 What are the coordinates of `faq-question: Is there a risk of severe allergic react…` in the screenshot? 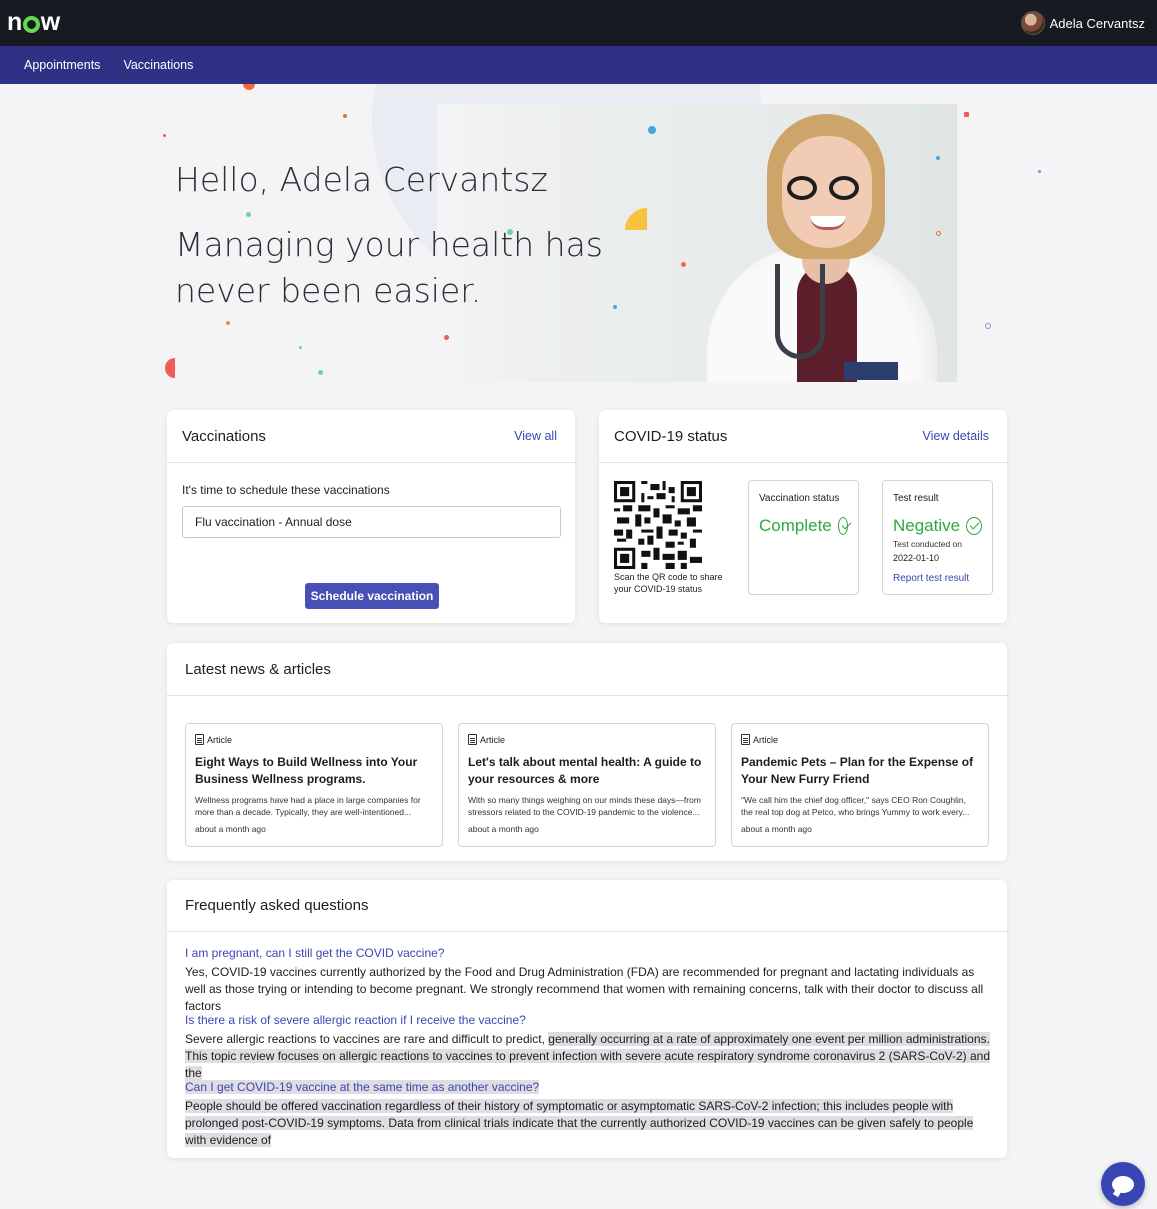 It's located at (355, 1020).